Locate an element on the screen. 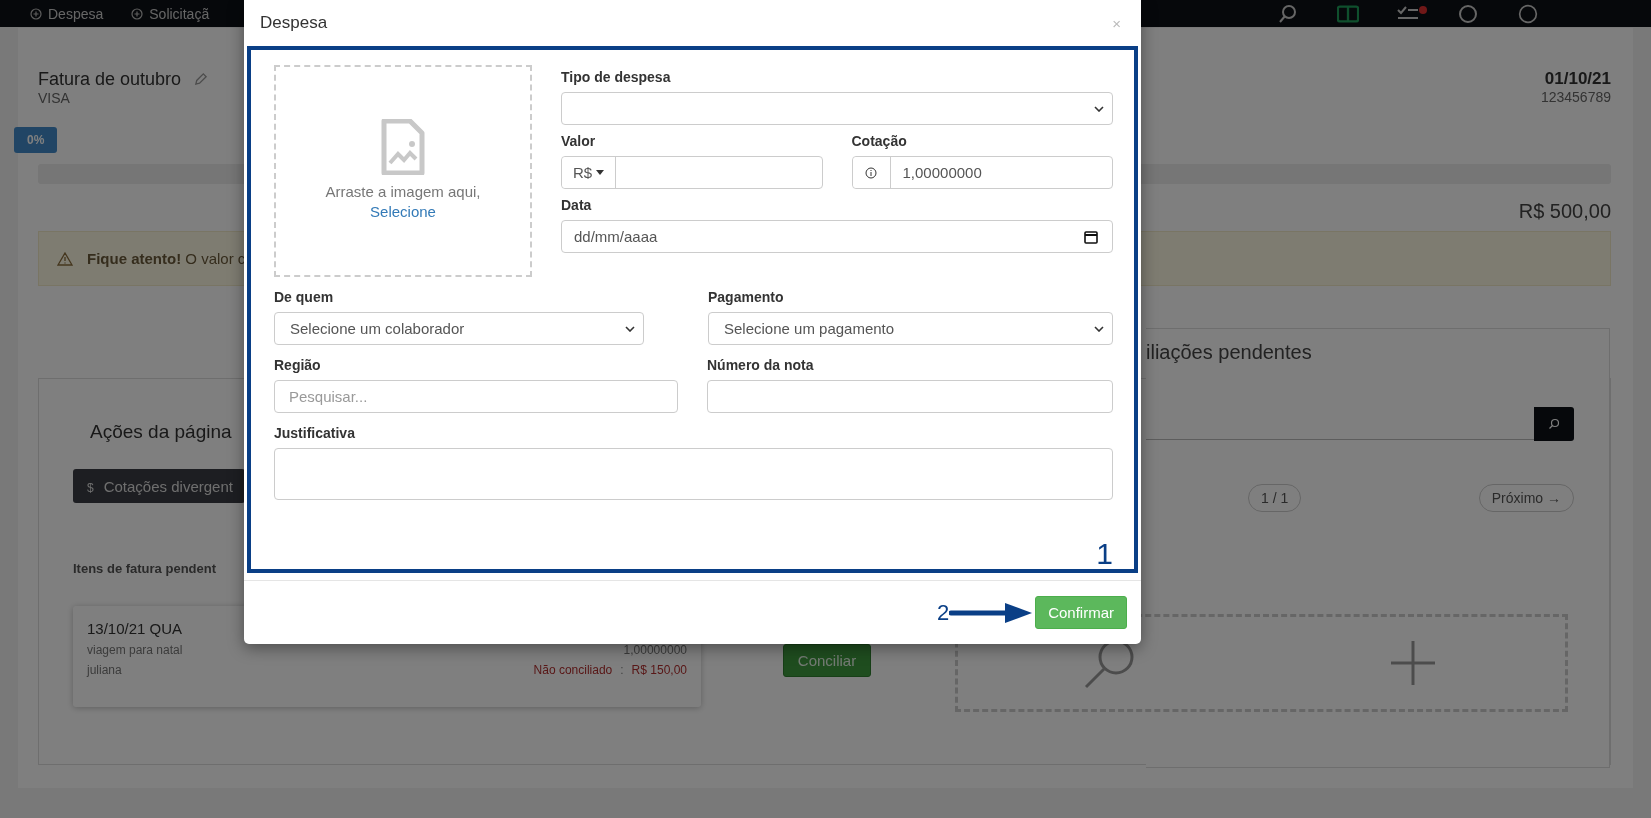 The width and height of the screenshot is (1651, 818). field-label: Número da nota is located at coordinates (761, 365).